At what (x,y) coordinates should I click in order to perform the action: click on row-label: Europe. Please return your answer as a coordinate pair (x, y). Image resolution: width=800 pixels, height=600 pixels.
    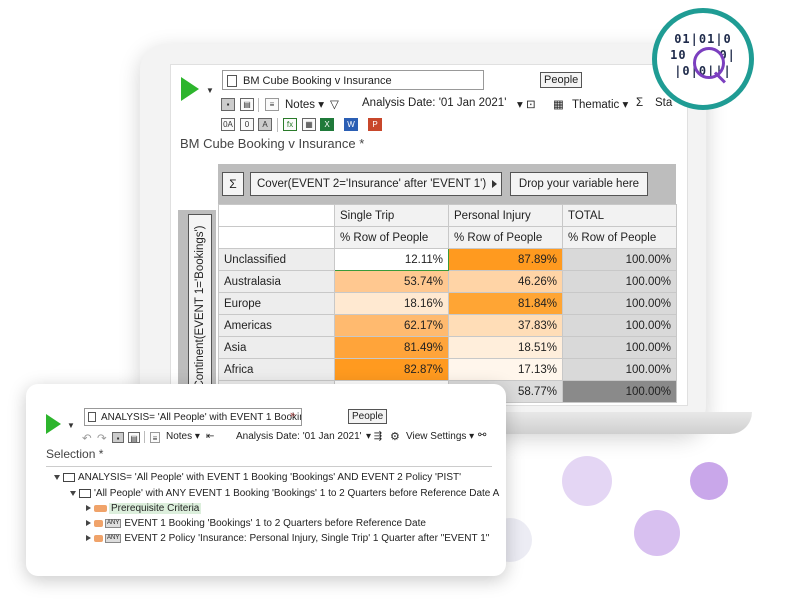
    Looking at the image, I should click on (276, 303).